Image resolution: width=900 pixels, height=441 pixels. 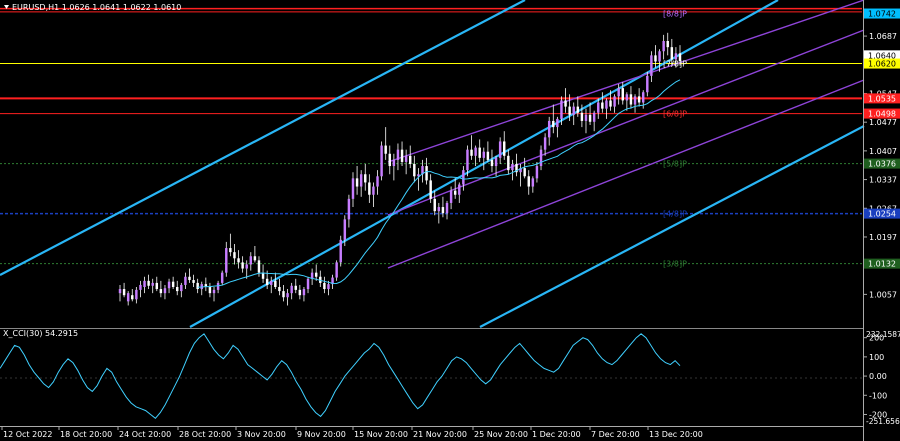 I want to click on murrey-label-5: [3/8]P, so click(x=675, y=264).